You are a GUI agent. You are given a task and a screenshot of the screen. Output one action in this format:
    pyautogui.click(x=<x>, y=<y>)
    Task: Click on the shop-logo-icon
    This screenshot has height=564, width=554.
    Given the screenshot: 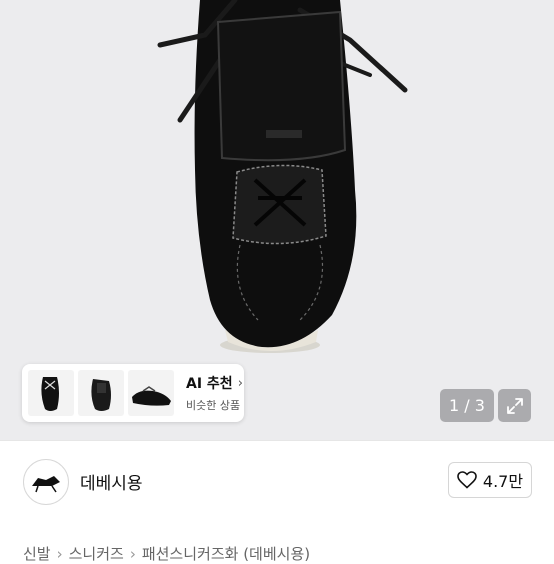 What is the action you would take?
    pyautogui.click(x=46, y=484)
    